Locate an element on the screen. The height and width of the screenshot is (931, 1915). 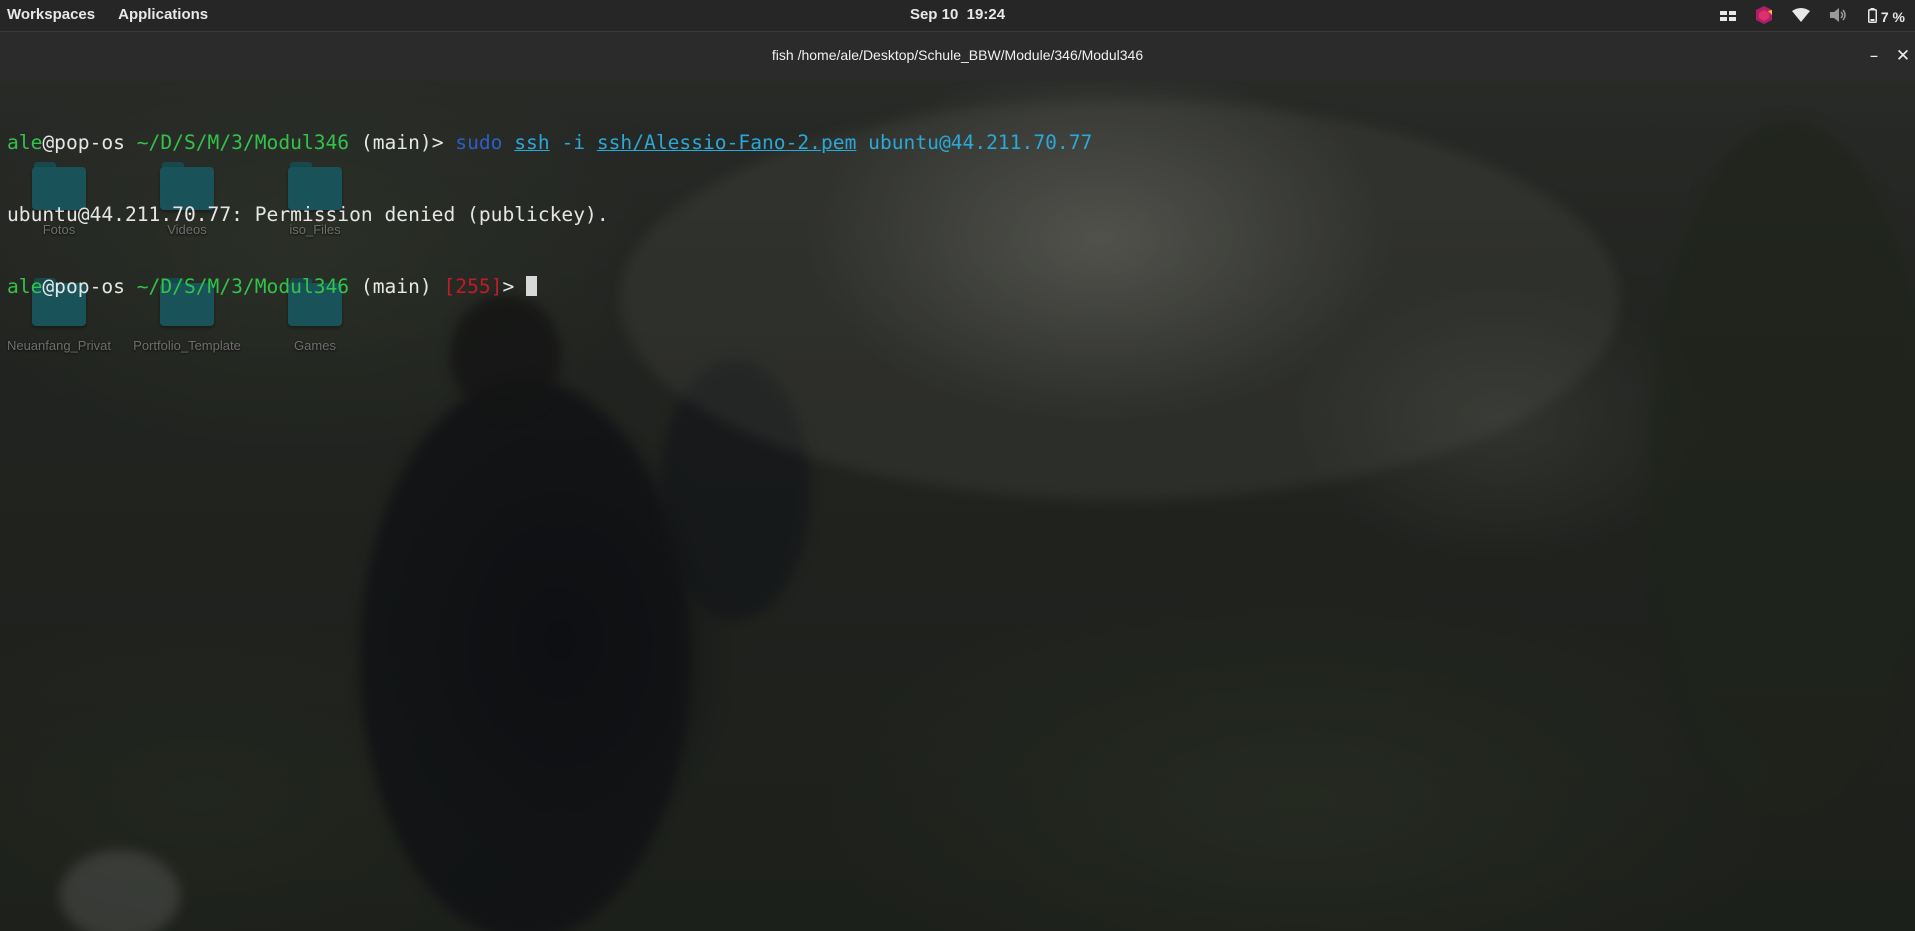
workspaces-button: Workspaces is located at coordinates (51, 14).